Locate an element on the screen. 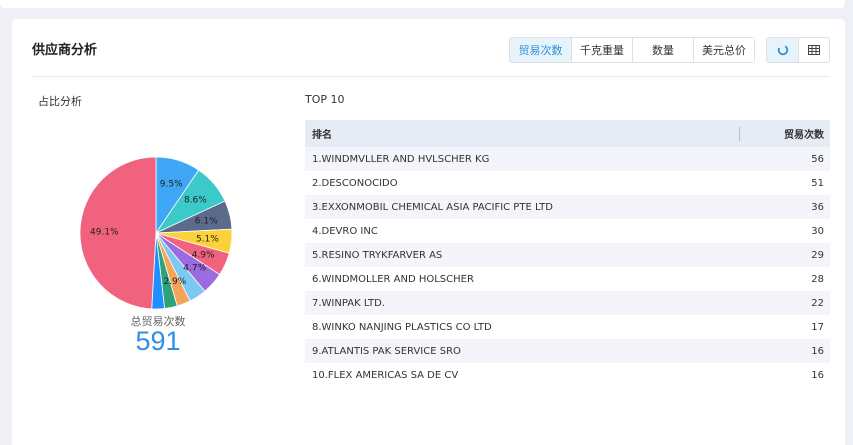 This screenshot has height=445, width=853. trade-count: 36 is located at coordinates (784, 207).